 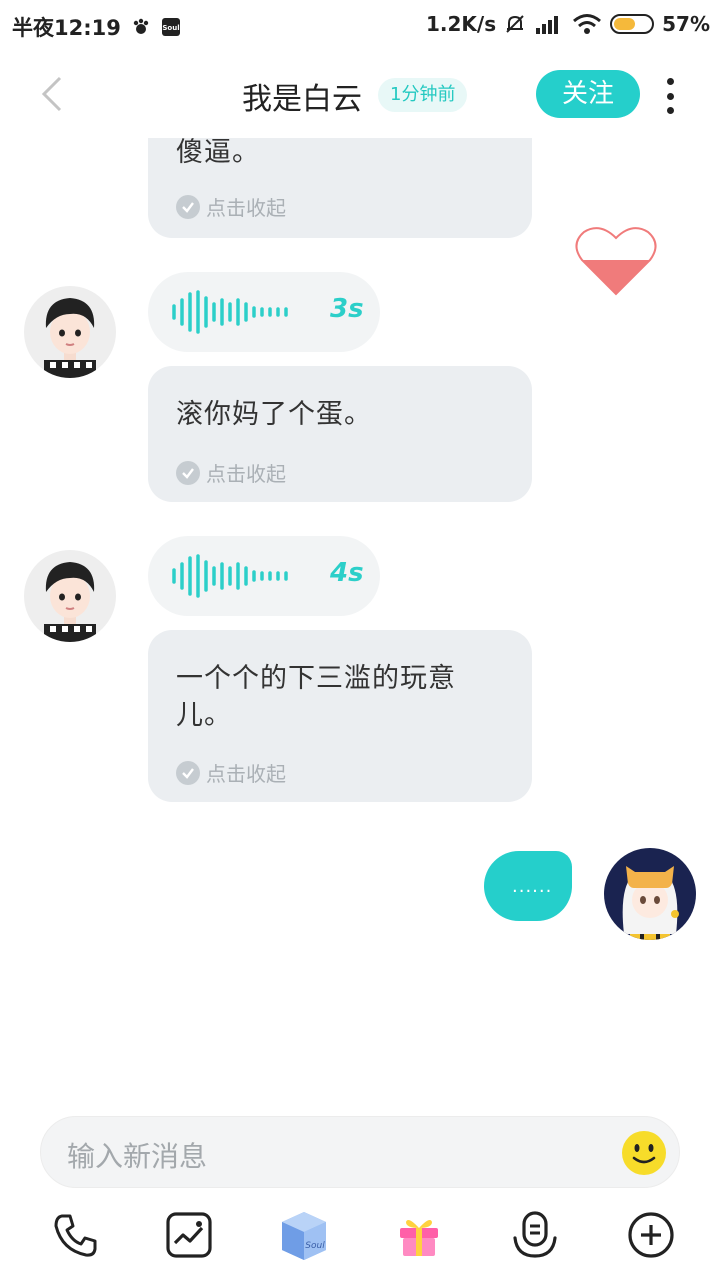 I want to click on voice-message: 4s, so click(x=264, y=576).